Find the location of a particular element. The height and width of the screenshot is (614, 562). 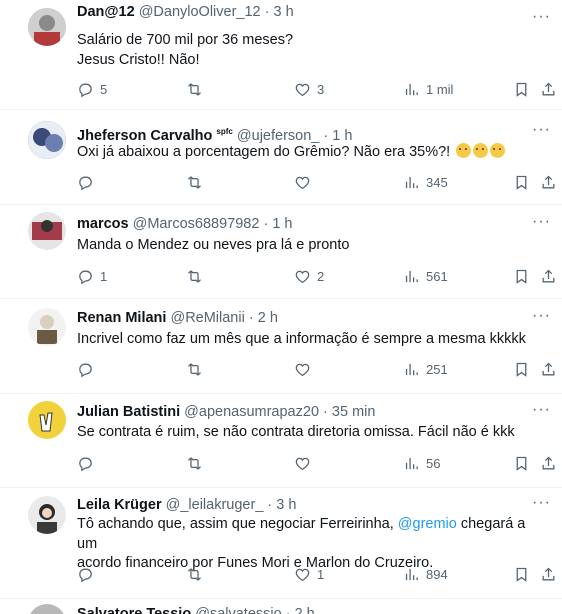

author-name: marcos is located at coordinates (103, 224).